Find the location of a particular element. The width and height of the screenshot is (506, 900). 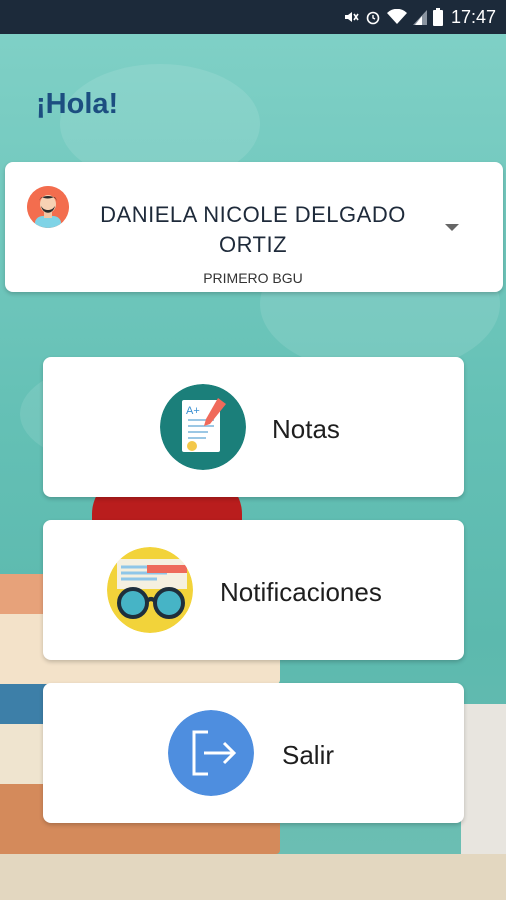

mute-icon is located at coordinates (351, 17).